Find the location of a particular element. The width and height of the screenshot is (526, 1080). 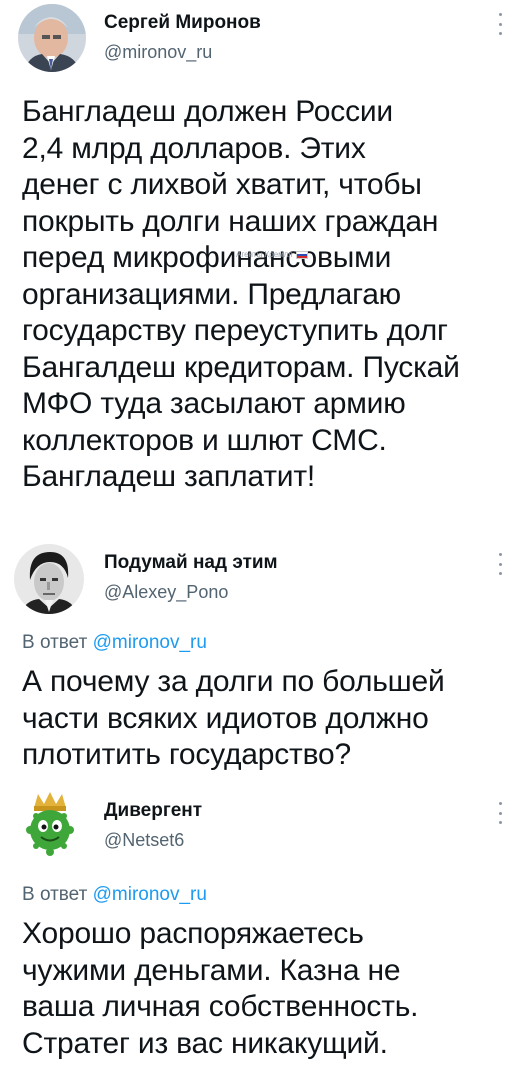

user-name: Сергей Миронов is located at coordinates (182, 23).